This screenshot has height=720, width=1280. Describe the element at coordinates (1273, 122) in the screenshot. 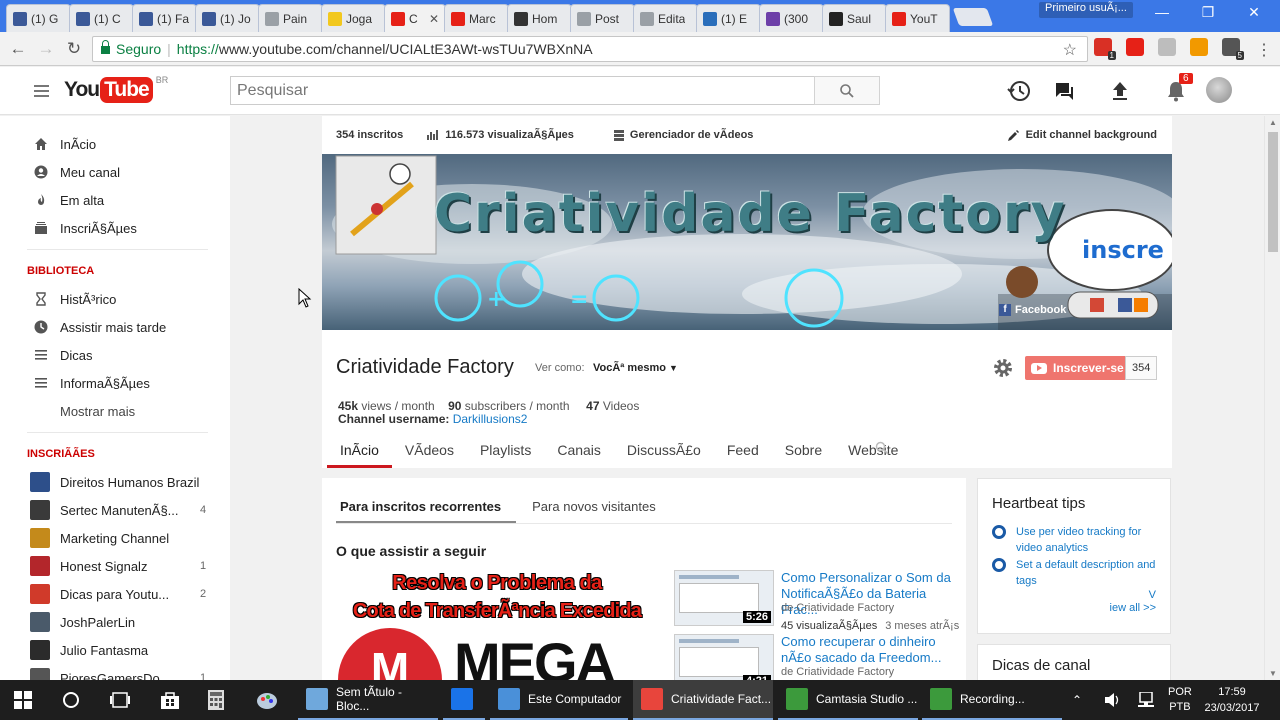

I see `scroll-up-icon: ▲` at that location.